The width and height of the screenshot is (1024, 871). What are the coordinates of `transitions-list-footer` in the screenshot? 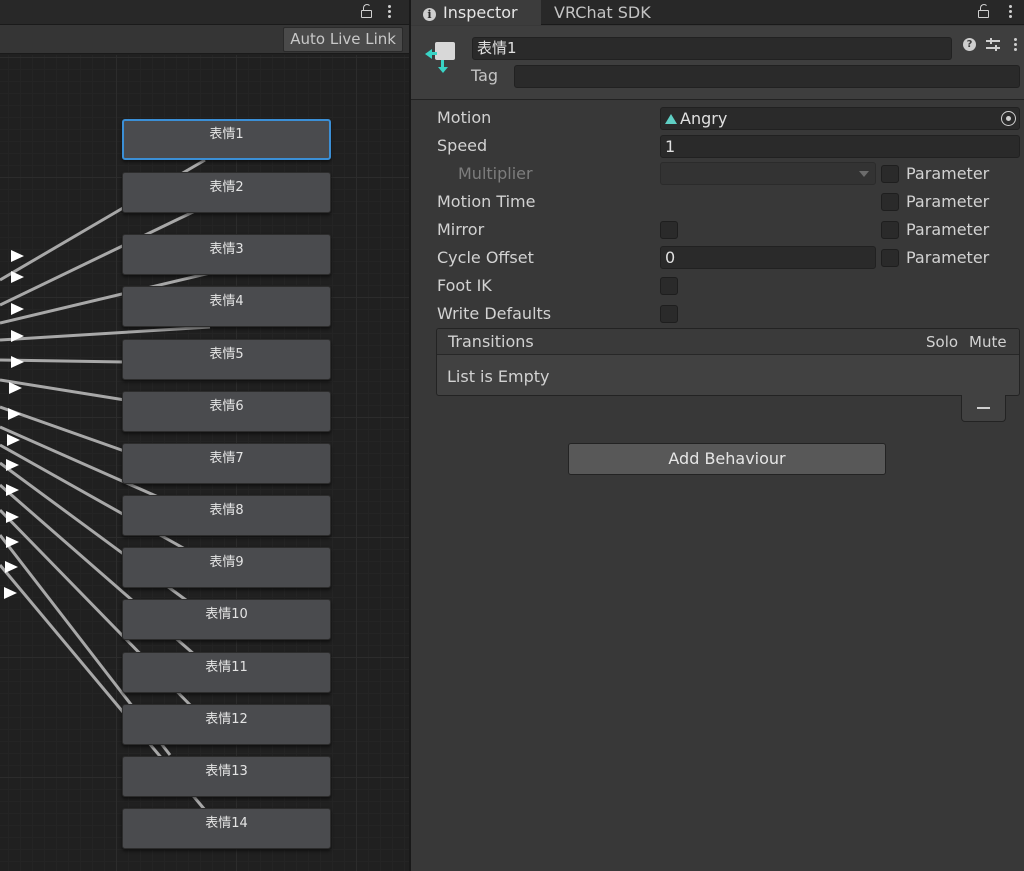 It's located at (983, 408).